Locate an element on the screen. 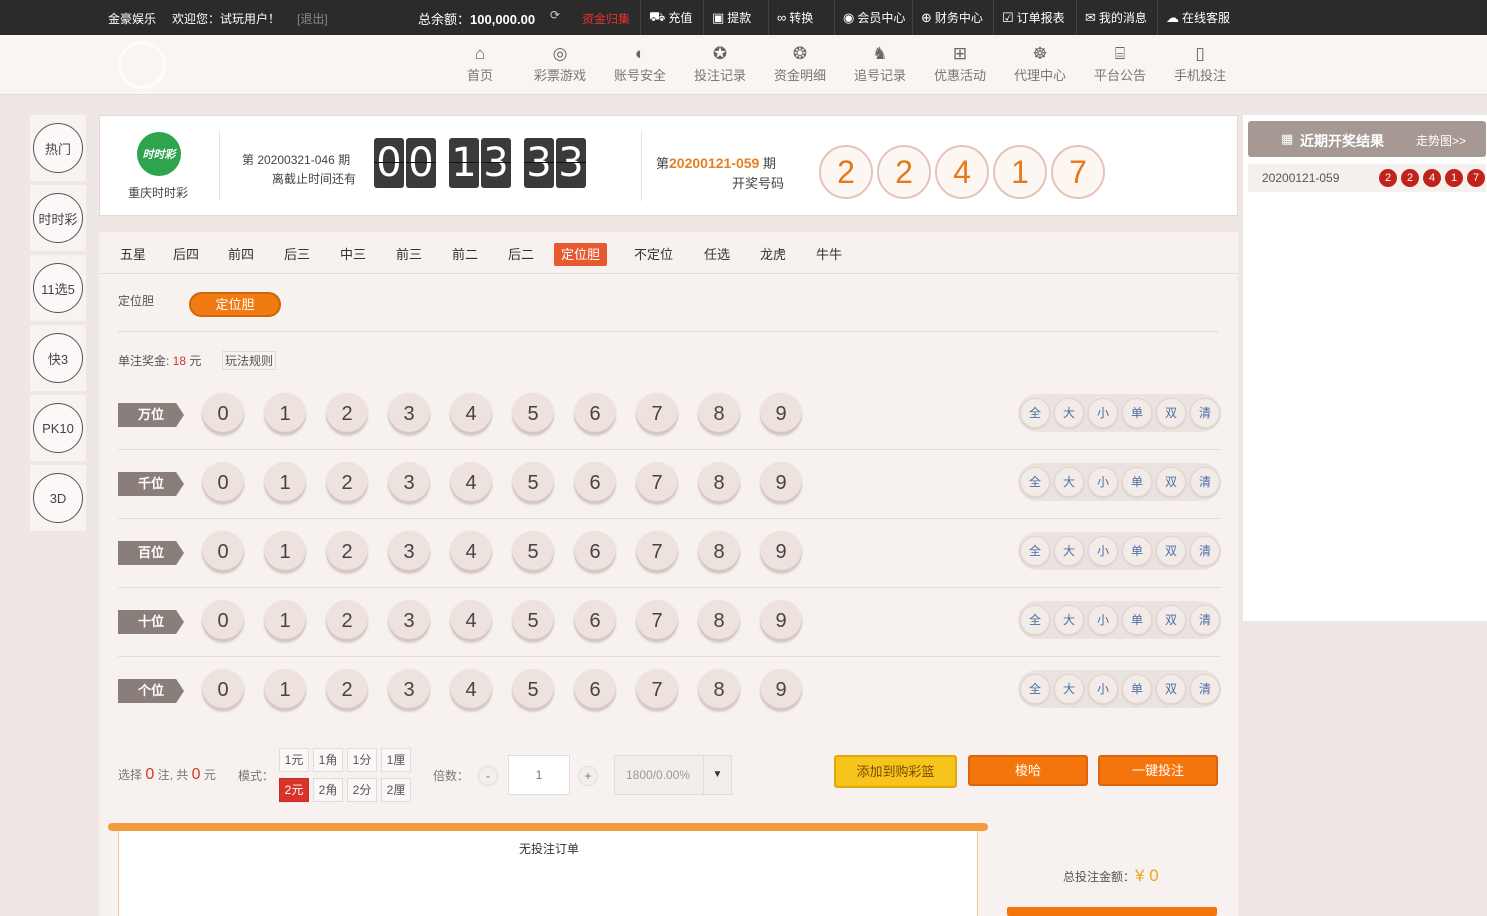  nav-item-records: ✪ 投注记录 is located at coordinates (720, 63).